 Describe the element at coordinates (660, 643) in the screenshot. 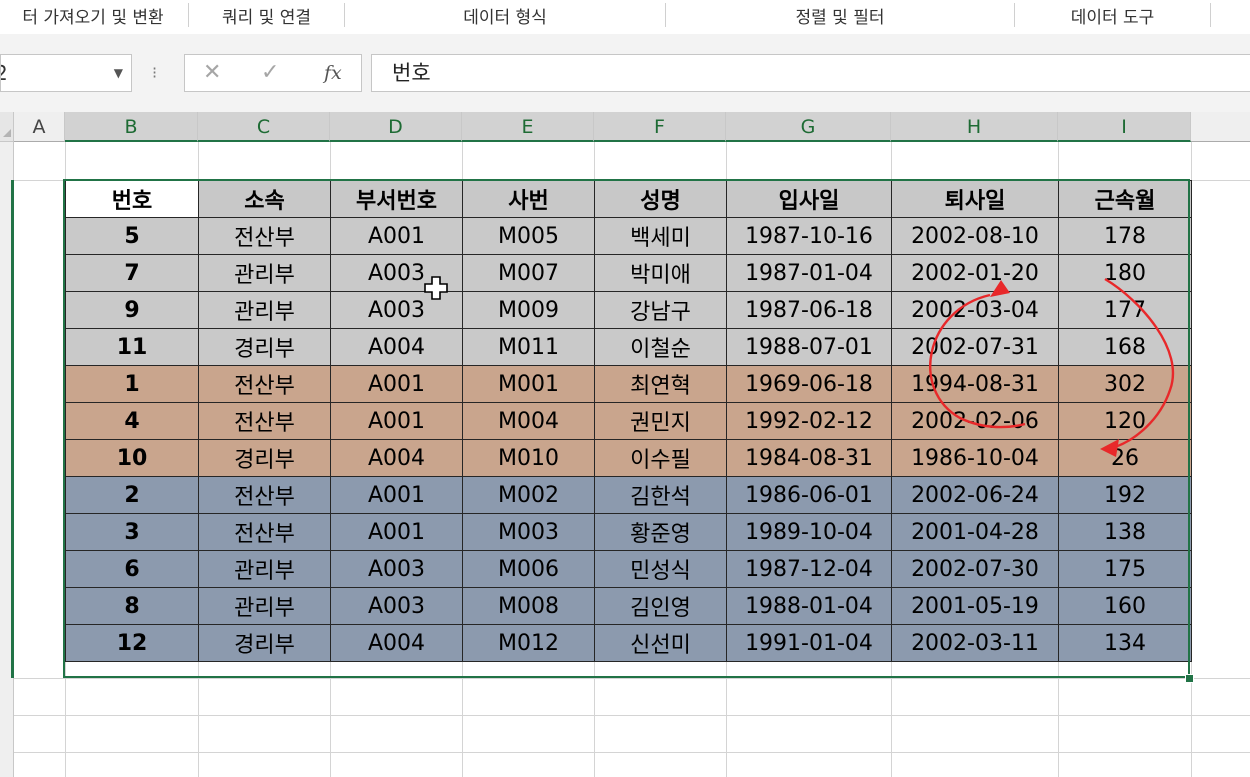

I see `cell-name: 신선미` at that location.